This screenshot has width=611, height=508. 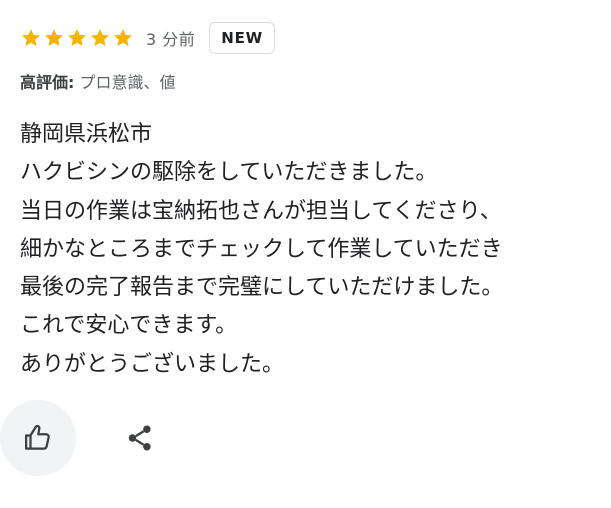 I want to click on review-time: 3 分前, so click(x=171, y=39).